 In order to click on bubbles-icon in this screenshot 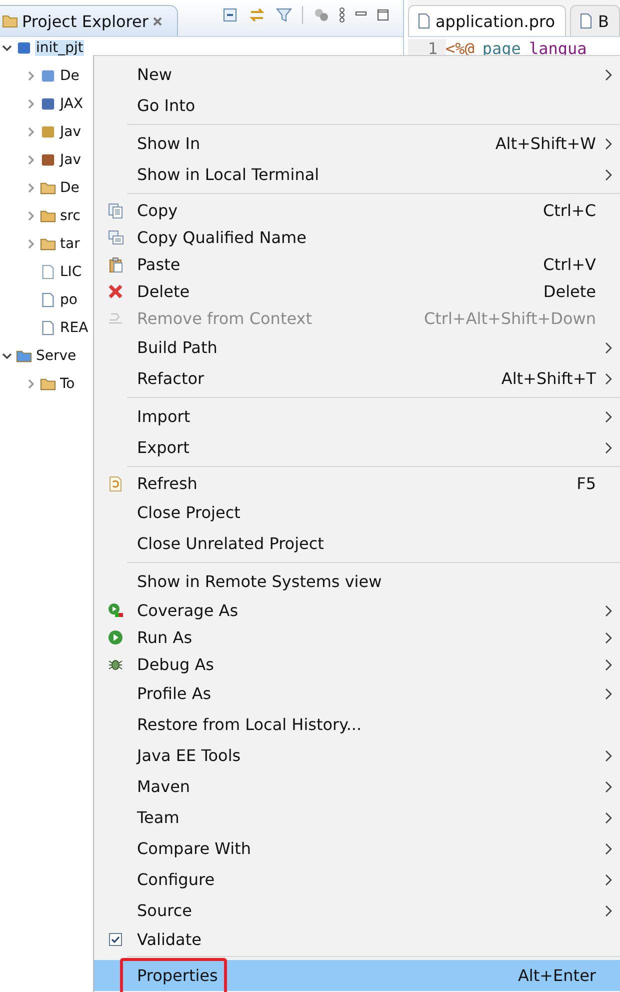, I will do `click(320, 15)`.